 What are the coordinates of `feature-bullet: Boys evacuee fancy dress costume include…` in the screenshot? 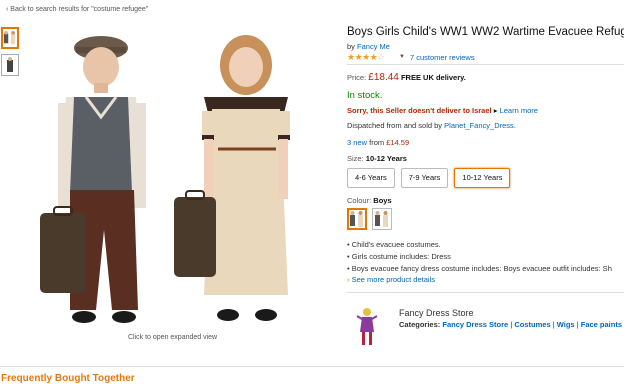 It's located at (479, 268).